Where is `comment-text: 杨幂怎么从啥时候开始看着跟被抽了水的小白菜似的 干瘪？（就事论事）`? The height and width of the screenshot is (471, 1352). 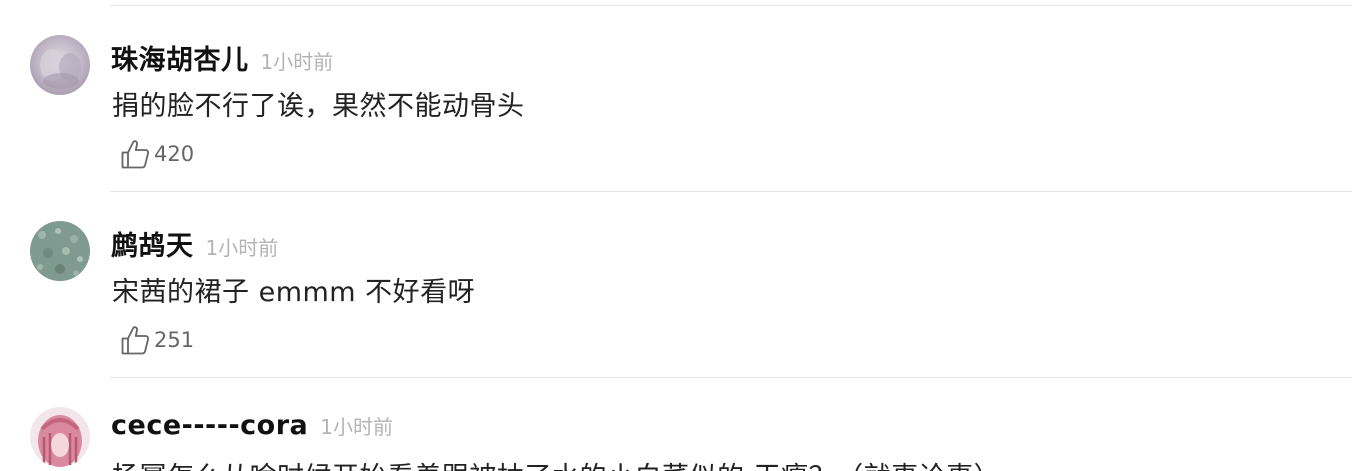
comment-text: 杨幂怎么从啥时候开始看着跟被抽了水的小白菜似的 干瘪？（就事论事） is located at coordinates (556, 463).